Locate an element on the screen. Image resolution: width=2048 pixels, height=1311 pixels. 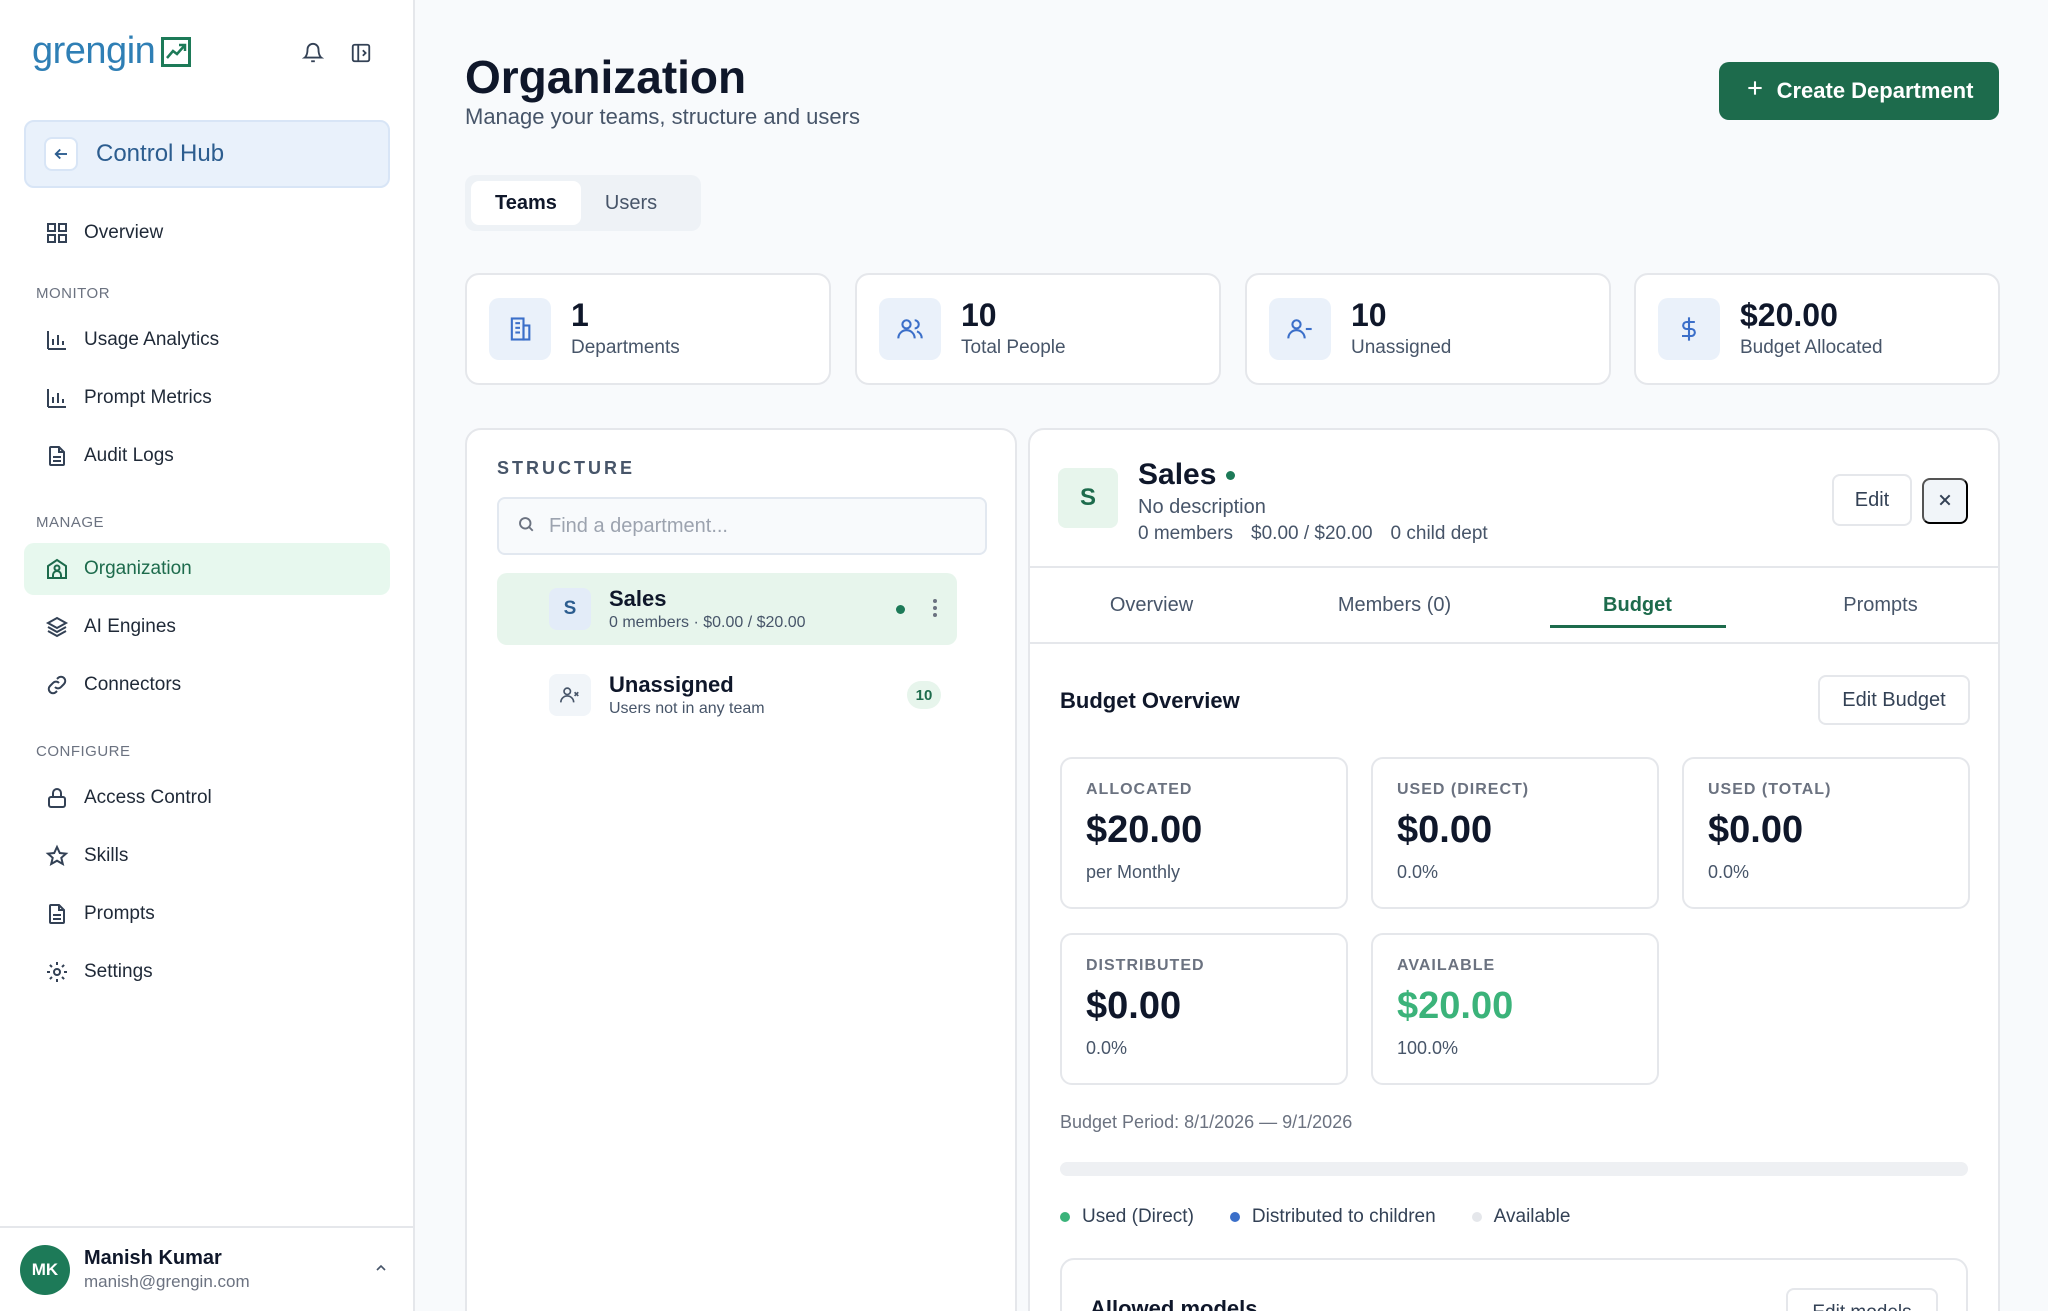
more-vertical-icon is located at coordinates (935, 610).